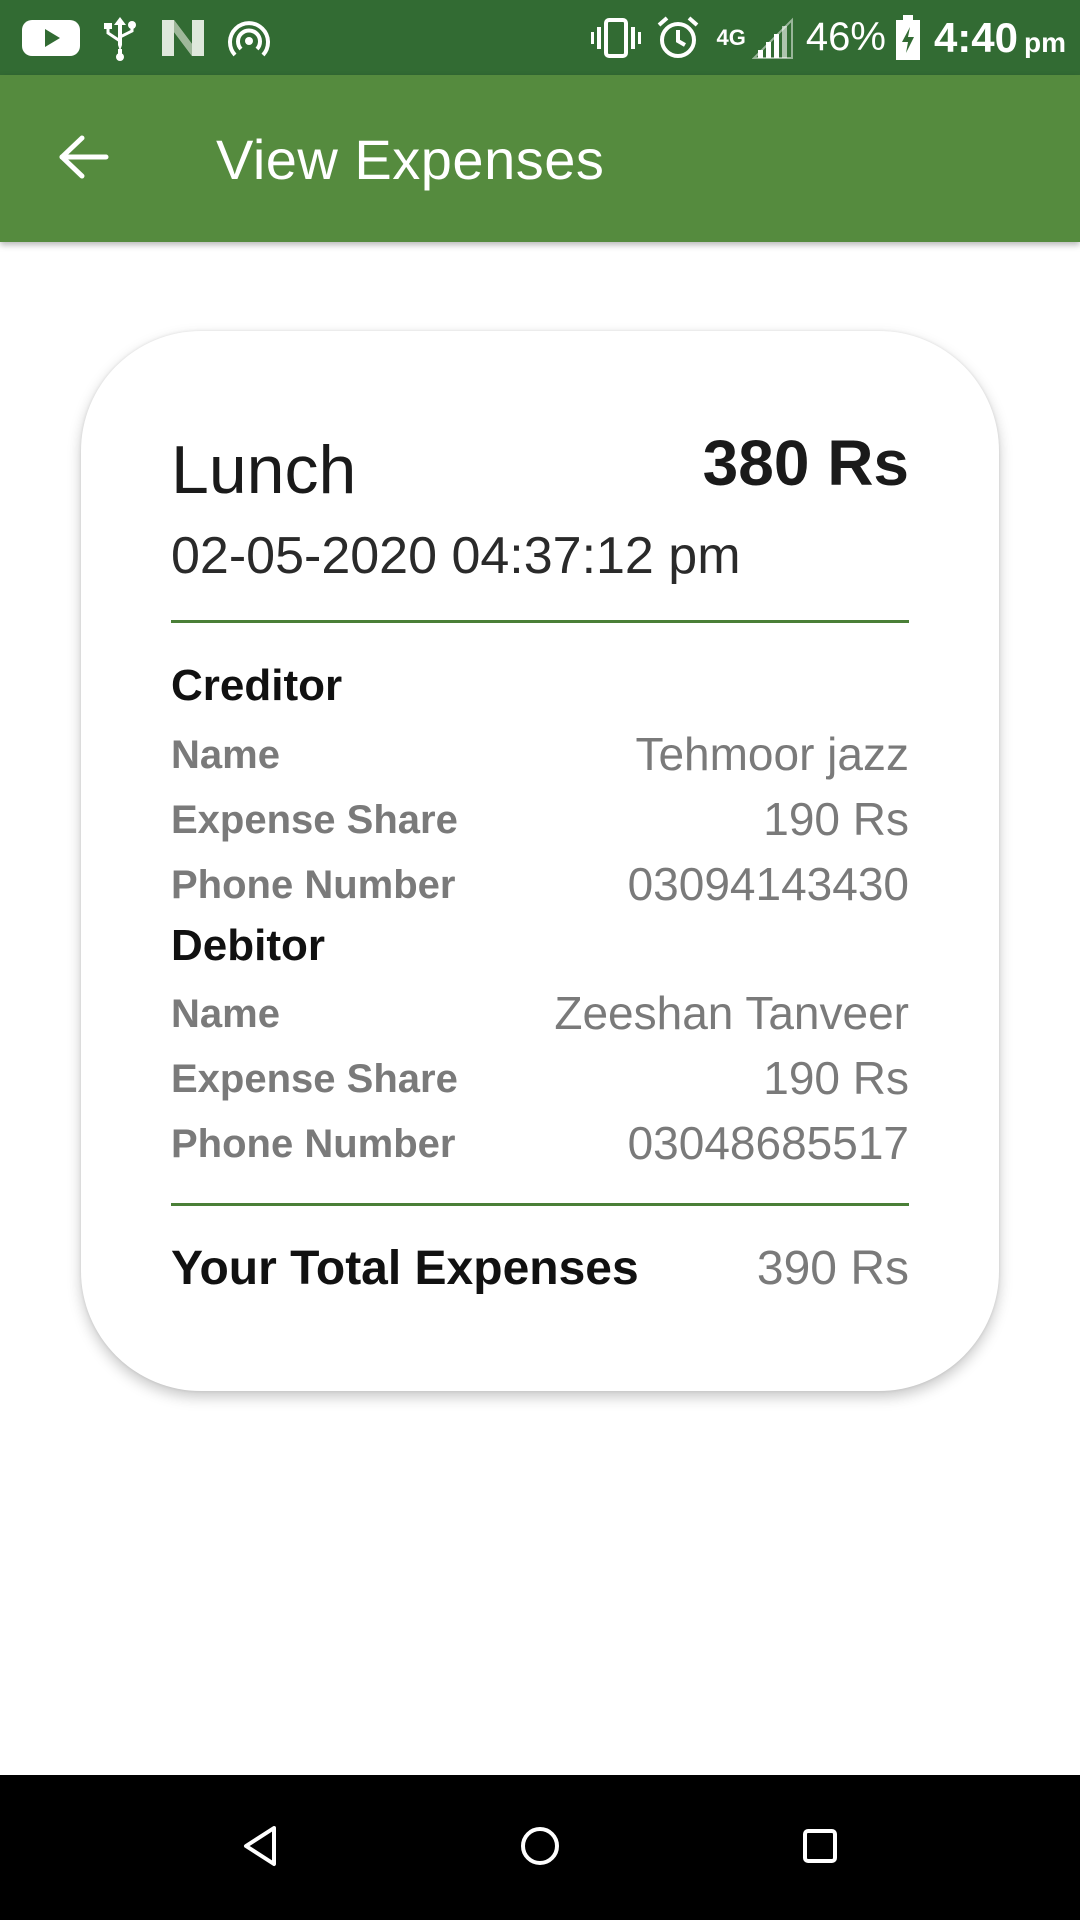  What do you see at coordinates (772, 754) in the screenshot?
I see `creditor-name-value: Tehmoor jazz` at bounding box center [772, 754].